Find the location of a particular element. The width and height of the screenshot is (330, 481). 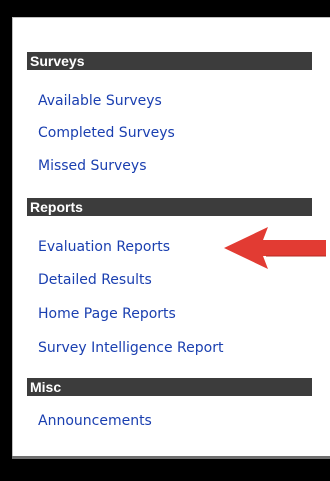

menu-link-evaluation-reports: Evaluation Reports is located at coordinates (104, 247).